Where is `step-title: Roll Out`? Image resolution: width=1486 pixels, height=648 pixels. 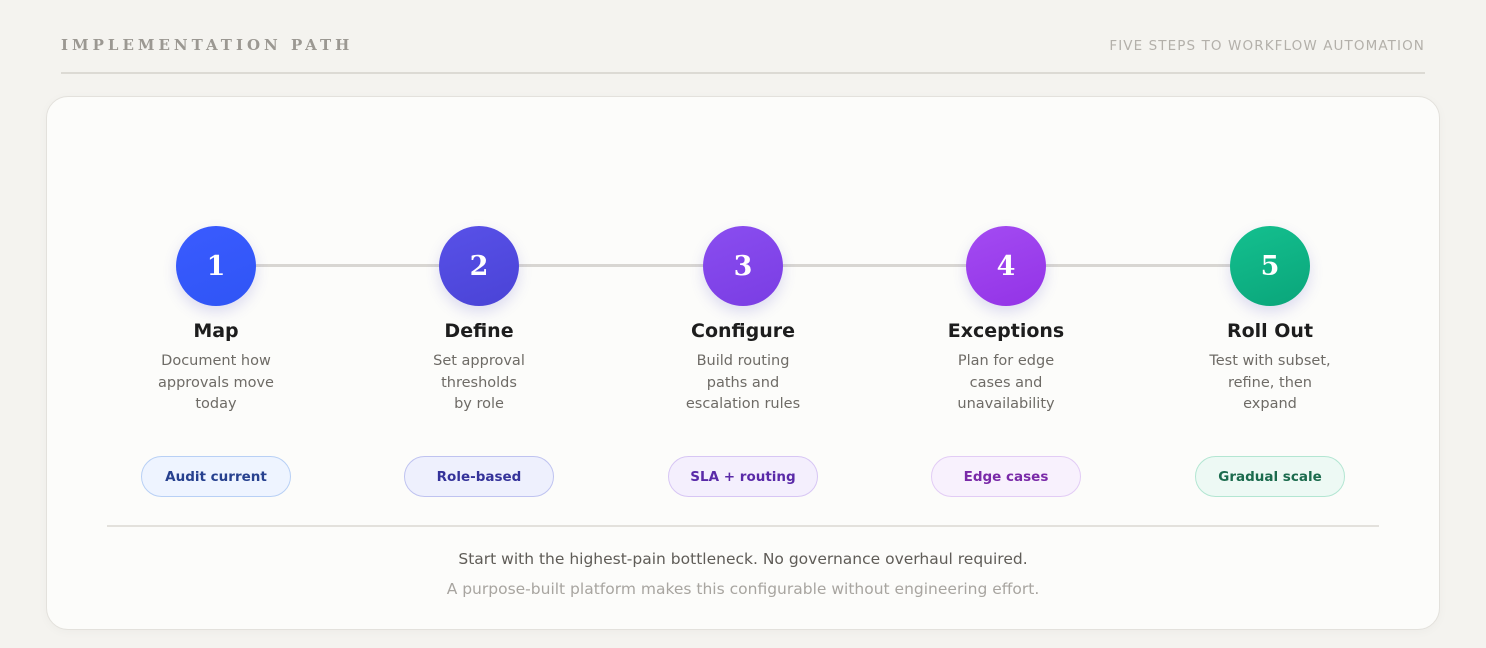 step-title: Roll Out is located at coordinates (1270, 331).